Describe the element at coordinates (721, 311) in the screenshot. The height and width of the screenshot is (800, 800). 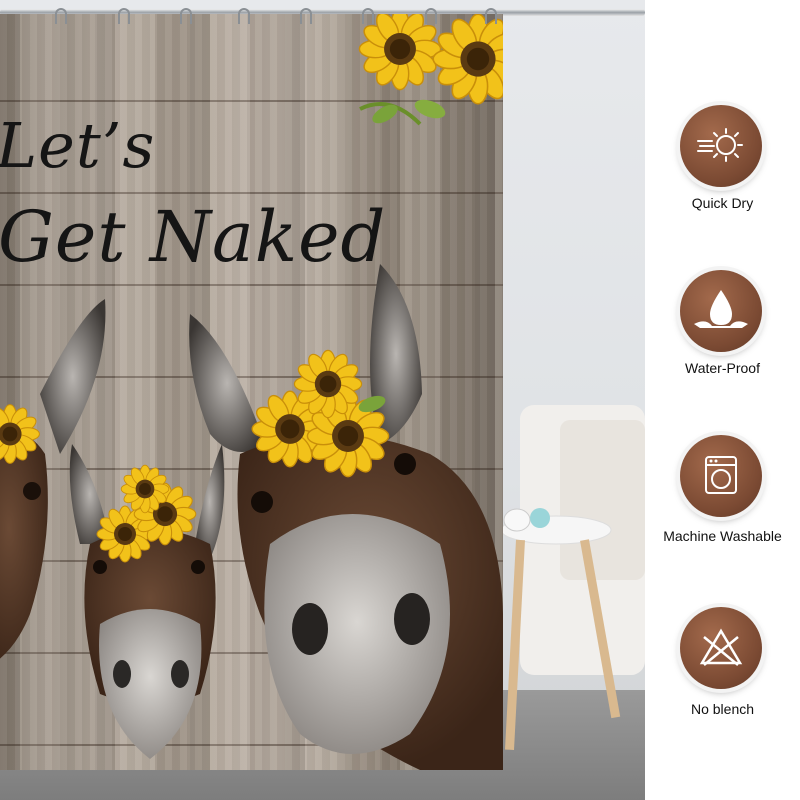
I see `water-drop-icon` at that location.